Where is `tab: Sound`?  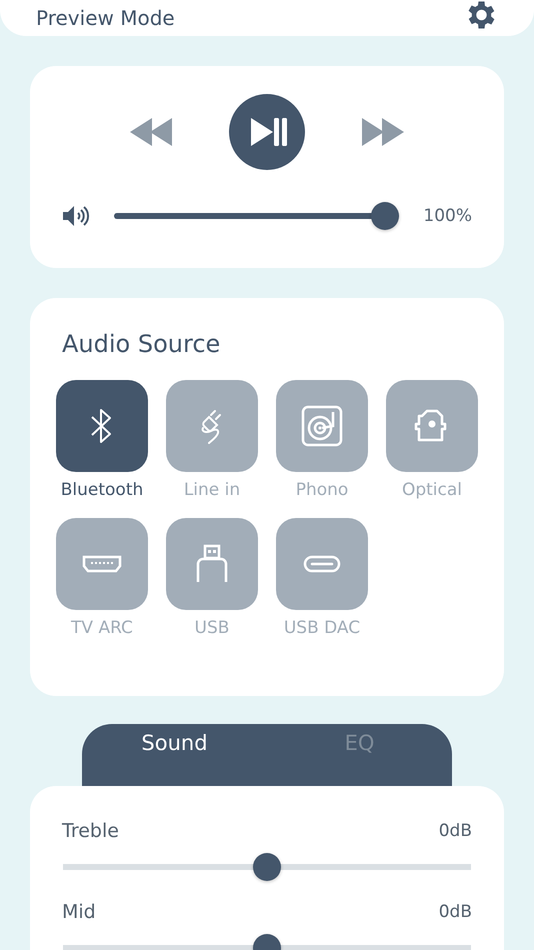 tab: Sound is located at coordinates (174, 757).